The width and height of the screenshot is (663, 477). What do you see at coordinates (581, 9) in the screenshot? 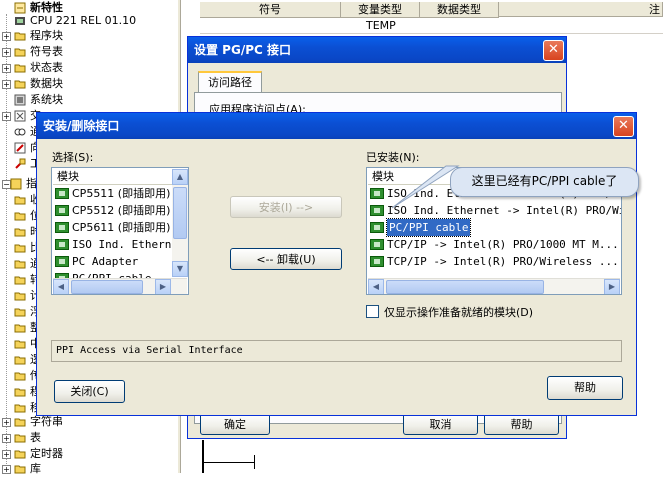
I see `column-header-comment: 注` at bounding box center [581, 9].